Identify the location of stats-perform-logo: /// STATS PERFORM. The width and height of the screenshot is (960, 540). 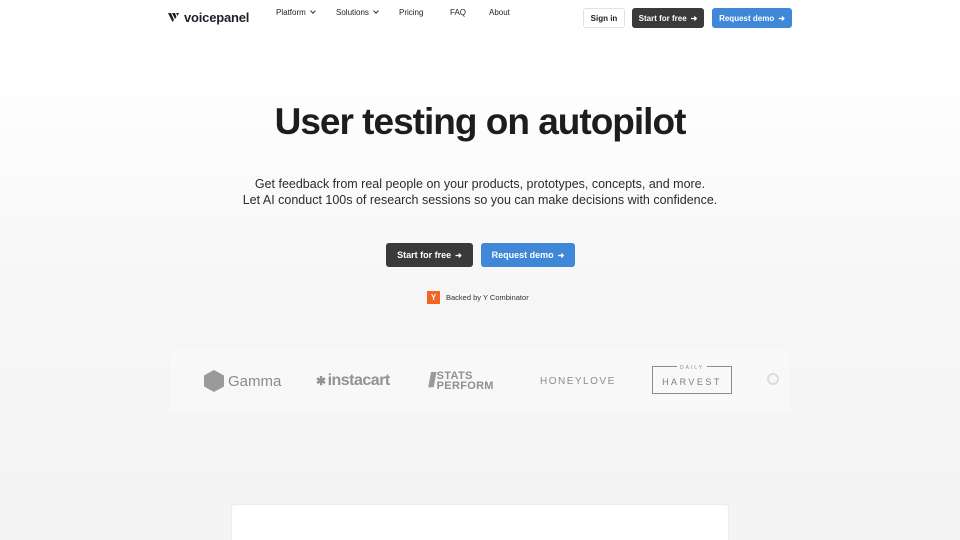
(461, 381).